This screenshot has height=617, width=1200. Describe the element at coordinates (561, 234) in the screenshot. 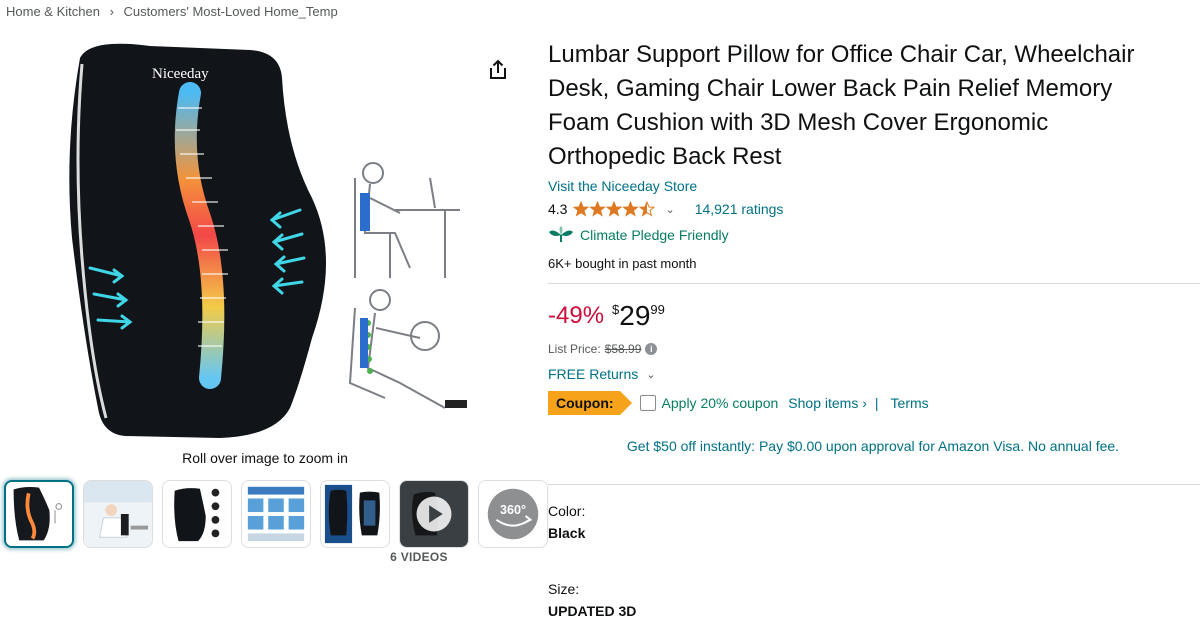

I see `leaf-icon` at that location.